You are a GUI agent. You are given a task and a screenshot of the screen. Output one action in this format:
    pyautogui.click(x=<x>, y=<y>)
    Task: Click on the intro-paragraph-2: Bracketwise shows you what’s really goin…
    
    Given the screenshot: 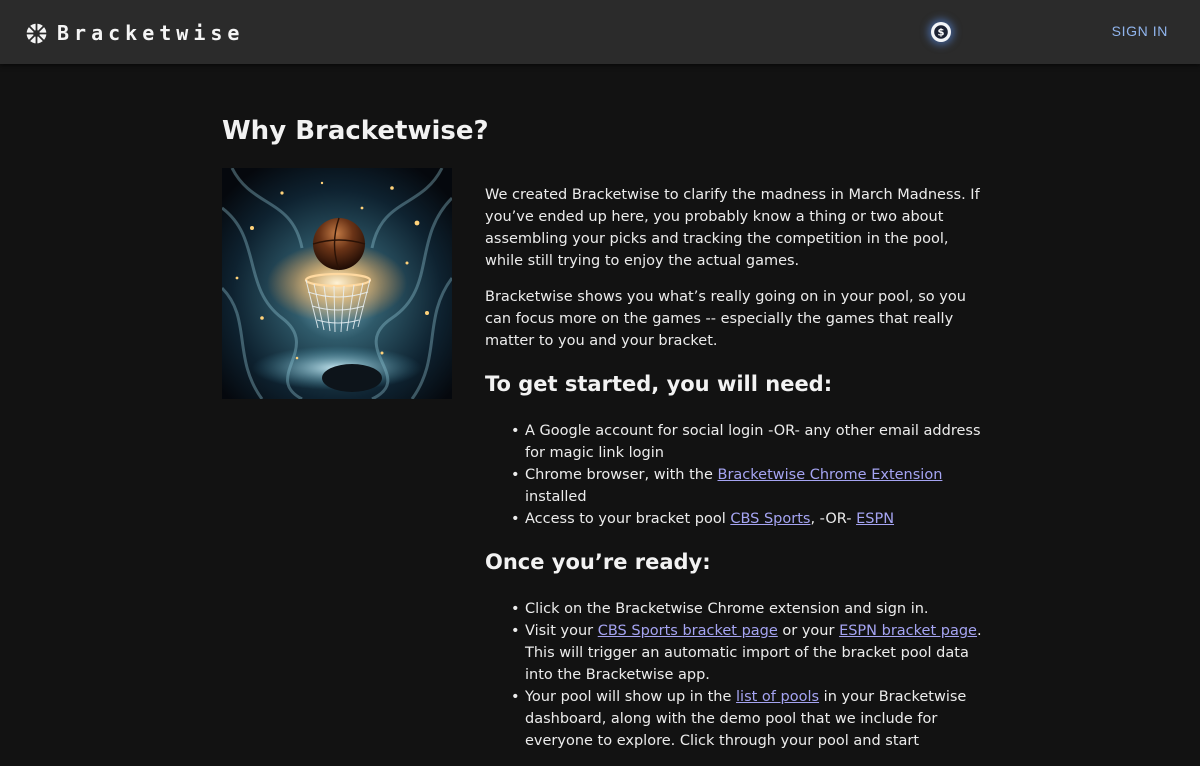 What is the action you would take?
    pyautogui.click(x=725, y=319)
    